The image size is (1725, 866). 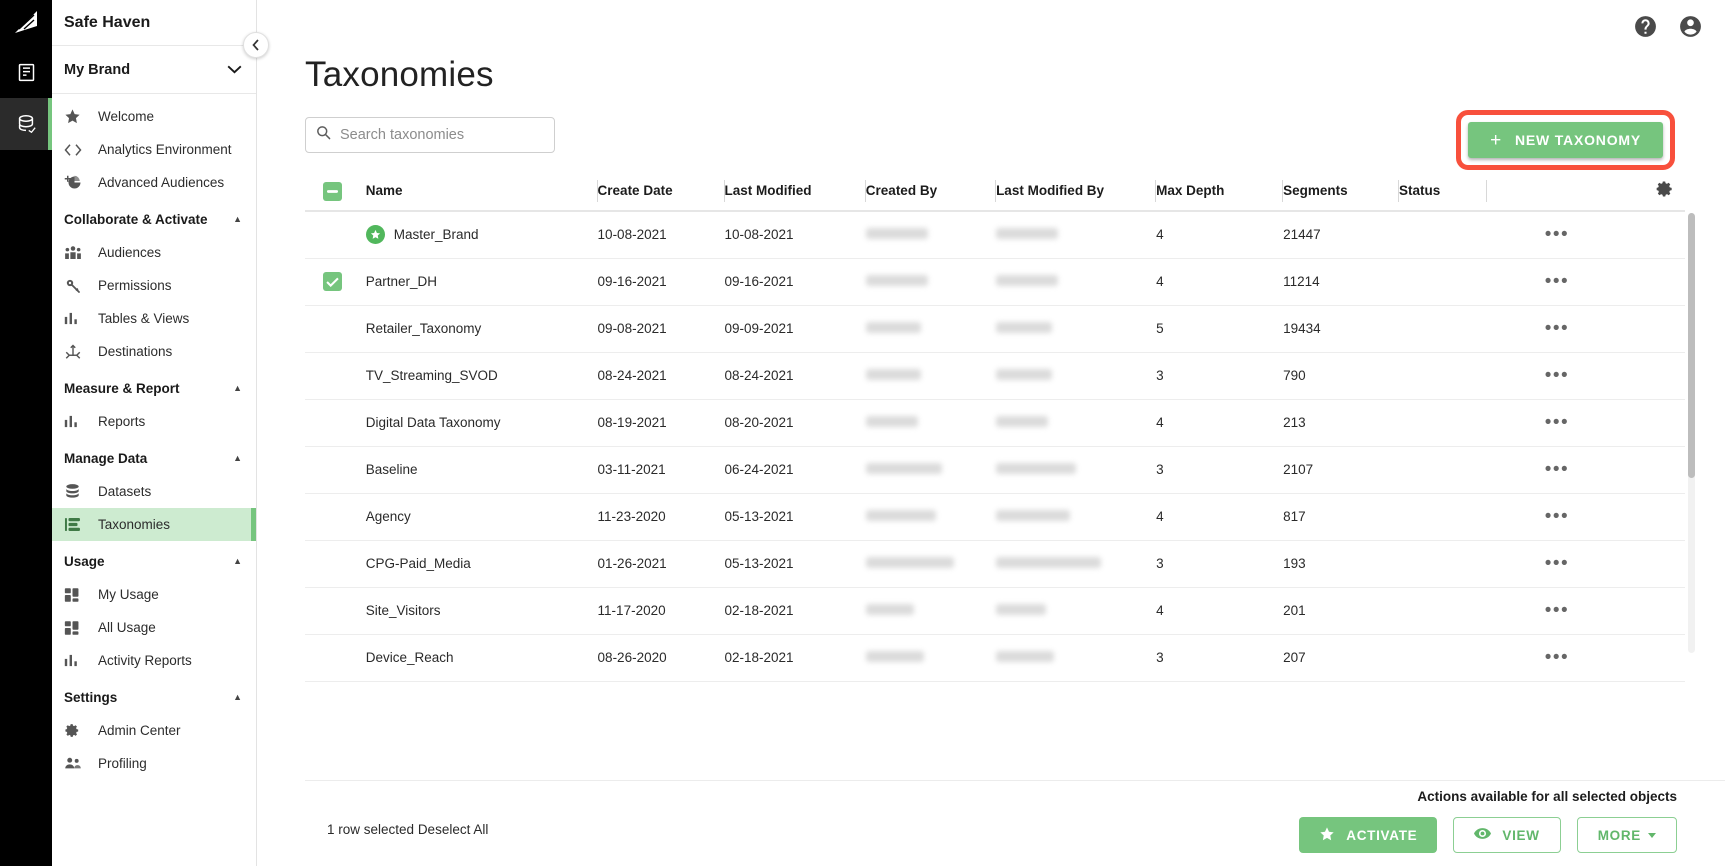 What do you see at coordinates (481, 423) in the screenshot?
I see `cell-name: Digital Data Taxonomy` at bounding box center [481, 423].